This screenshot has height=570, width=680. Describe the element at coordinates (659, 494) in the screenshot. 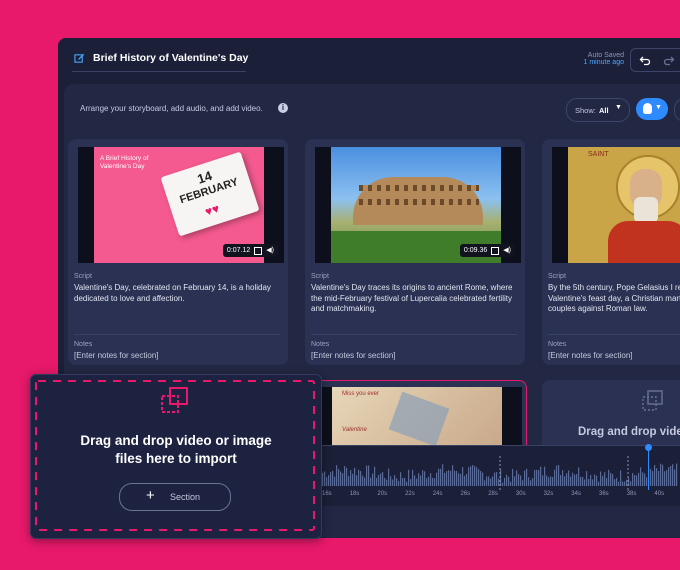

I see `timeline-tick-label: 40s` at that location.